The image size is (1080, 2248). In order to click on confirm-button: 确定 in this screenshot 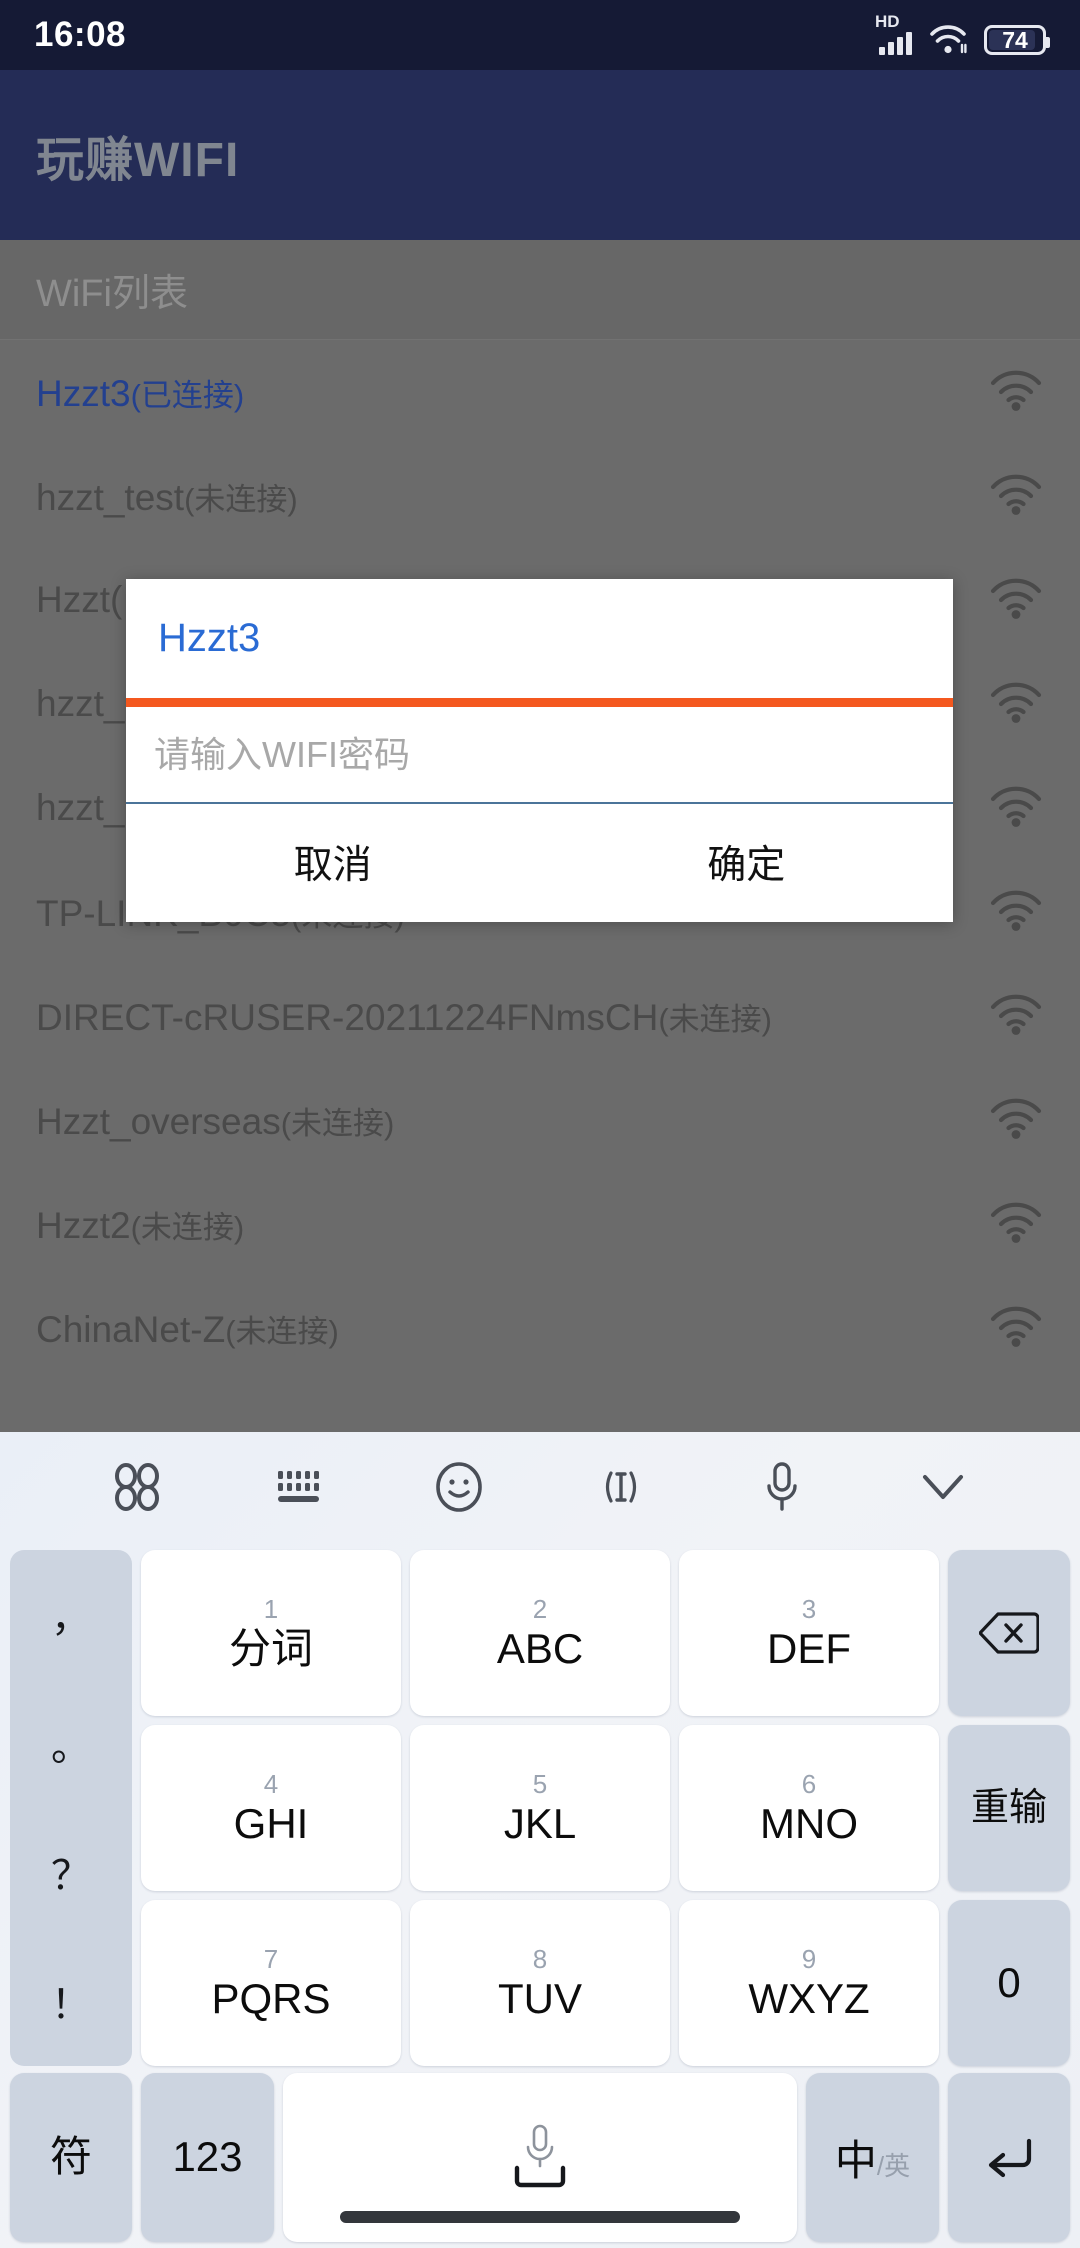, I will do `click(747, 862)`.